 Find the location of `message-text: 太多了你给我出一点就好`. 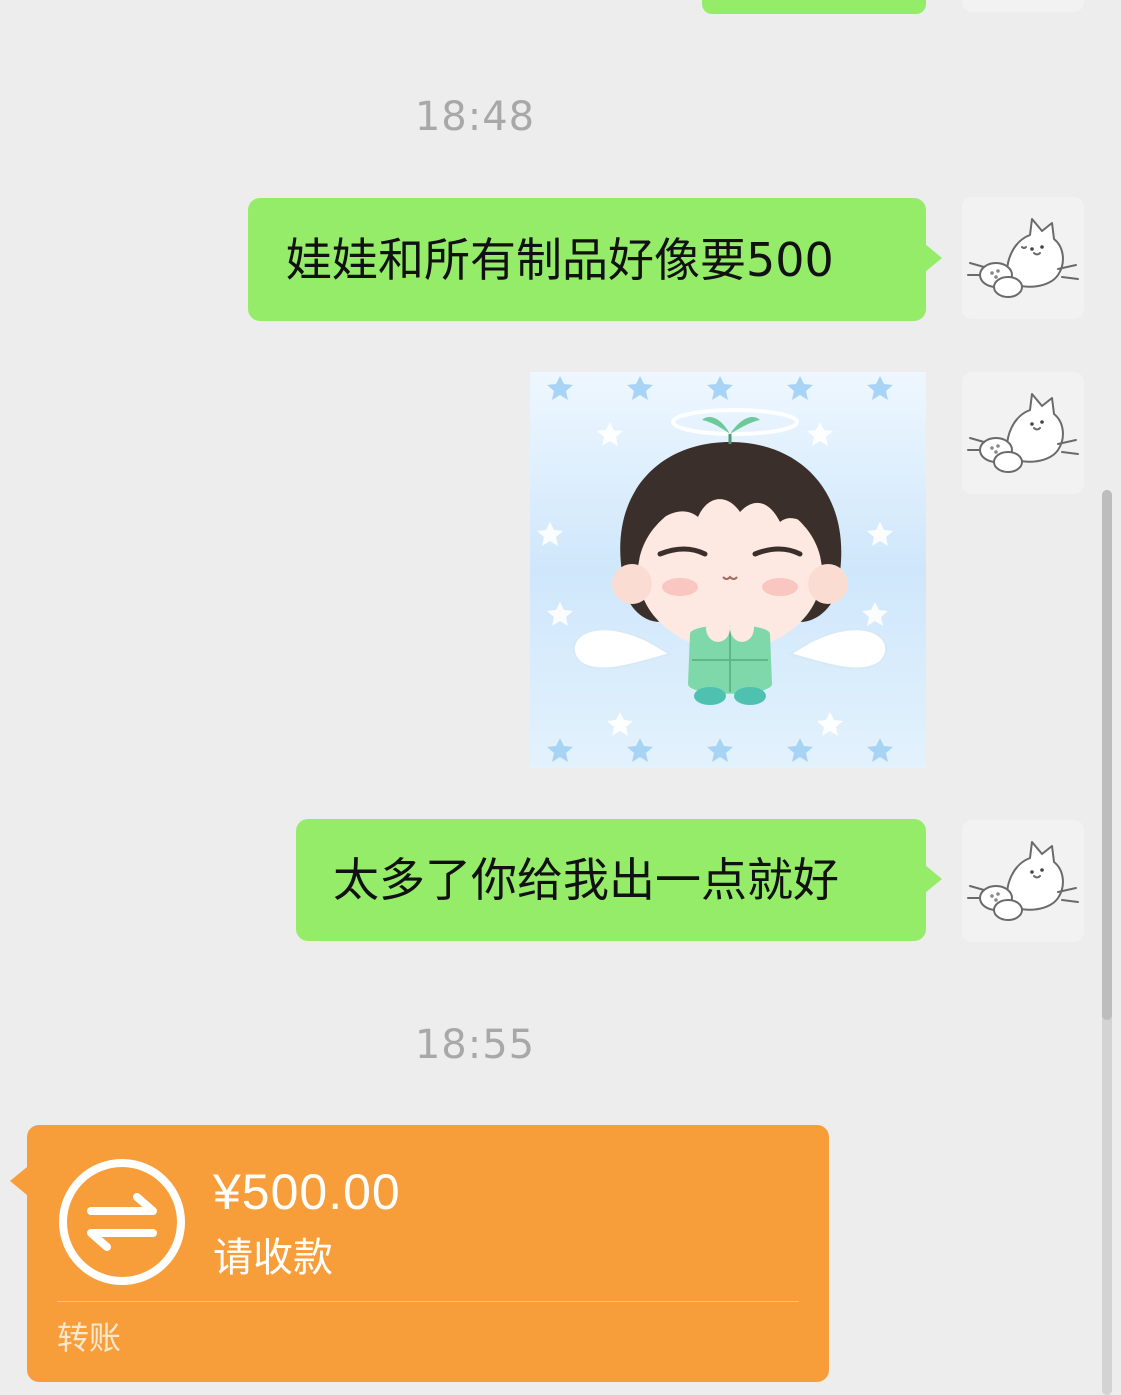

message-text: 太多了你给我出一点就好 is located at coordinates (586, 880).